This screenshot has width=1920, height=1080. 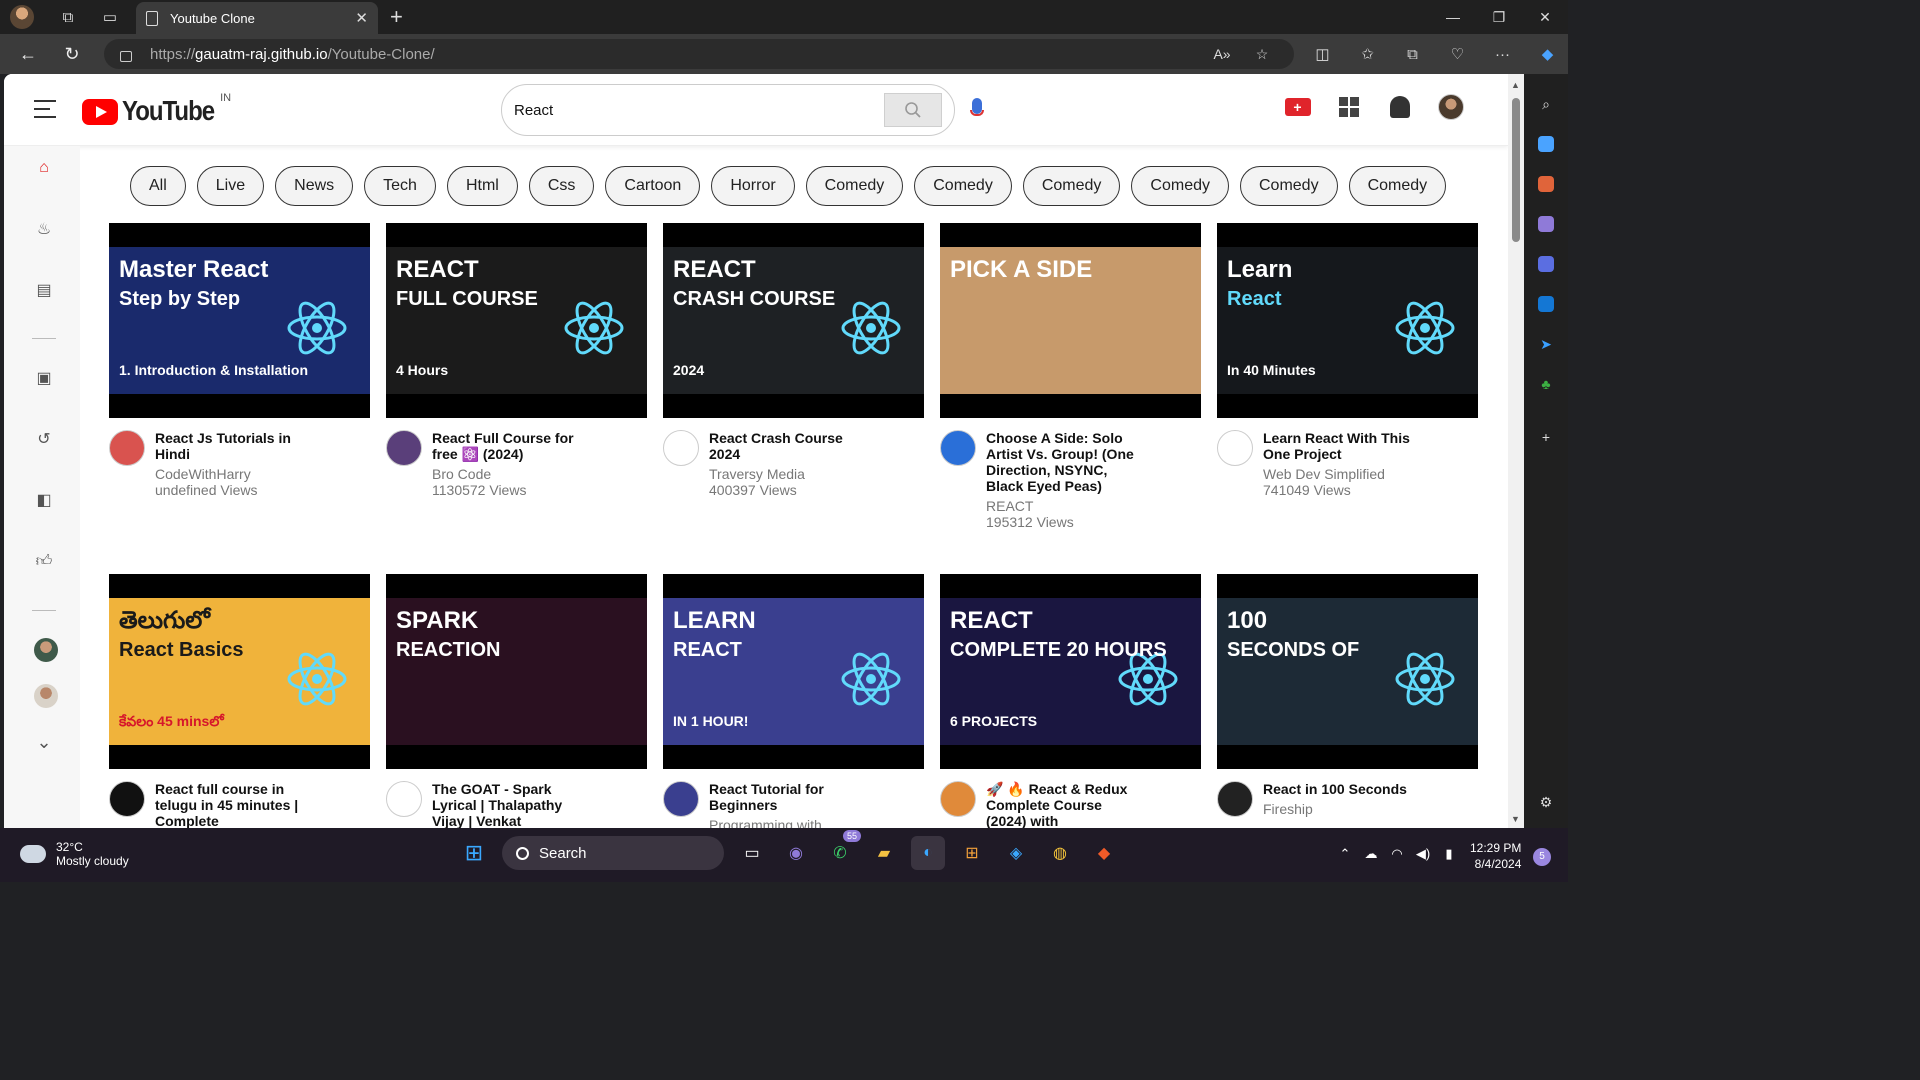 What do you see at coordinates (1338, 446) in the screenshot?
I see `video-title: Learn React With This One Project` at bounding box center [1338, 446].